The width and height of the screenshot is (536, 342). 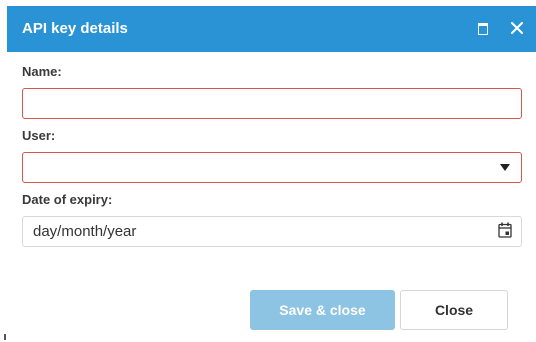 What do you see at coordinates (67, 199) in the screenshot?
I see `expiry-label: Date of expiry:` at bounding box center [67, 199].